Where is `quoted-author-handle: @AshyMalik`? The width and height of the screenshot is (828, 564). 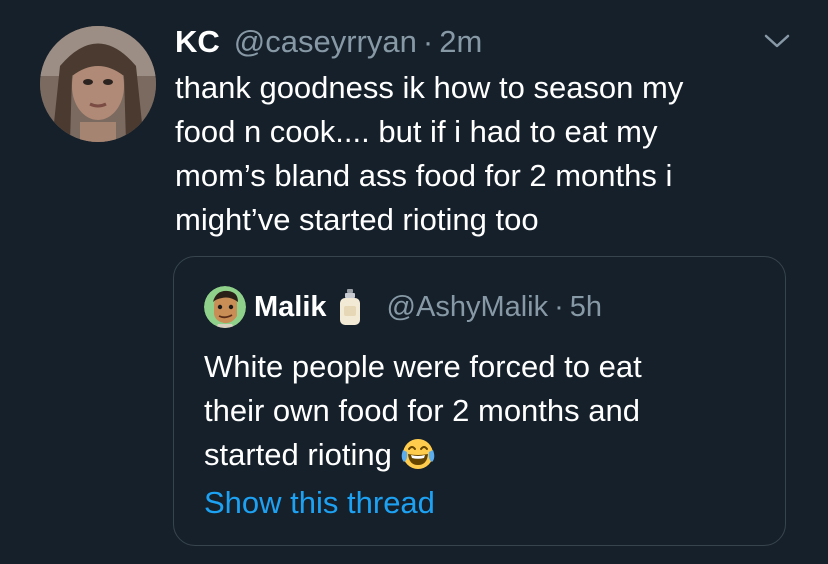
quoted-author-handle: @AshyMalik is located at coordinates (468, 307).